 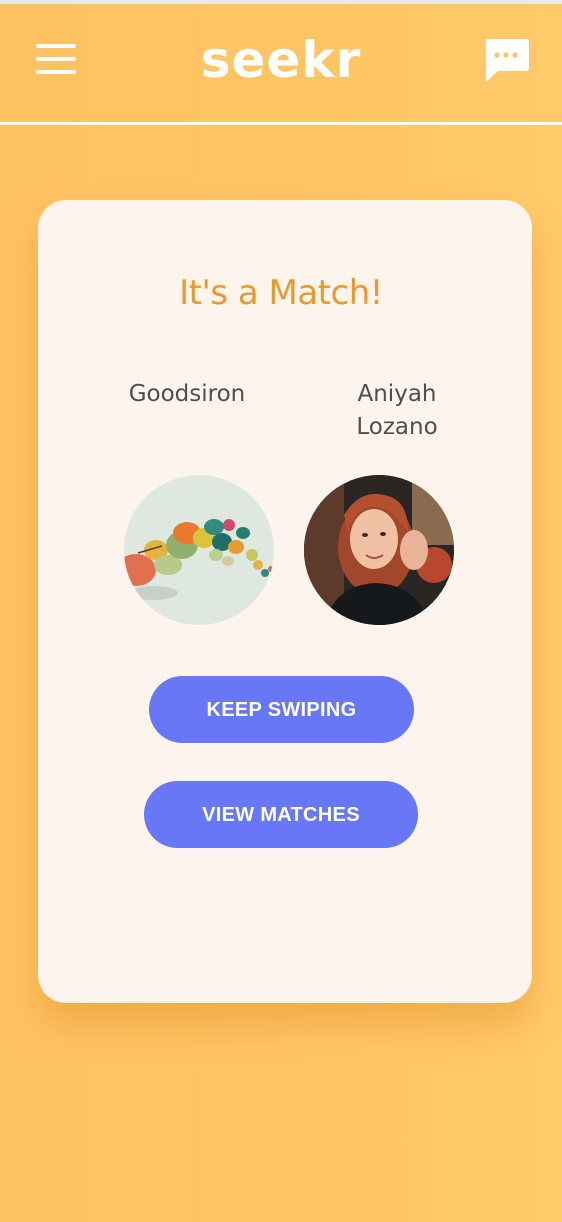 What do you see at coordinates (281, 123) in the screenshot?
I see `header-divider` at bounding box center [281, 123].